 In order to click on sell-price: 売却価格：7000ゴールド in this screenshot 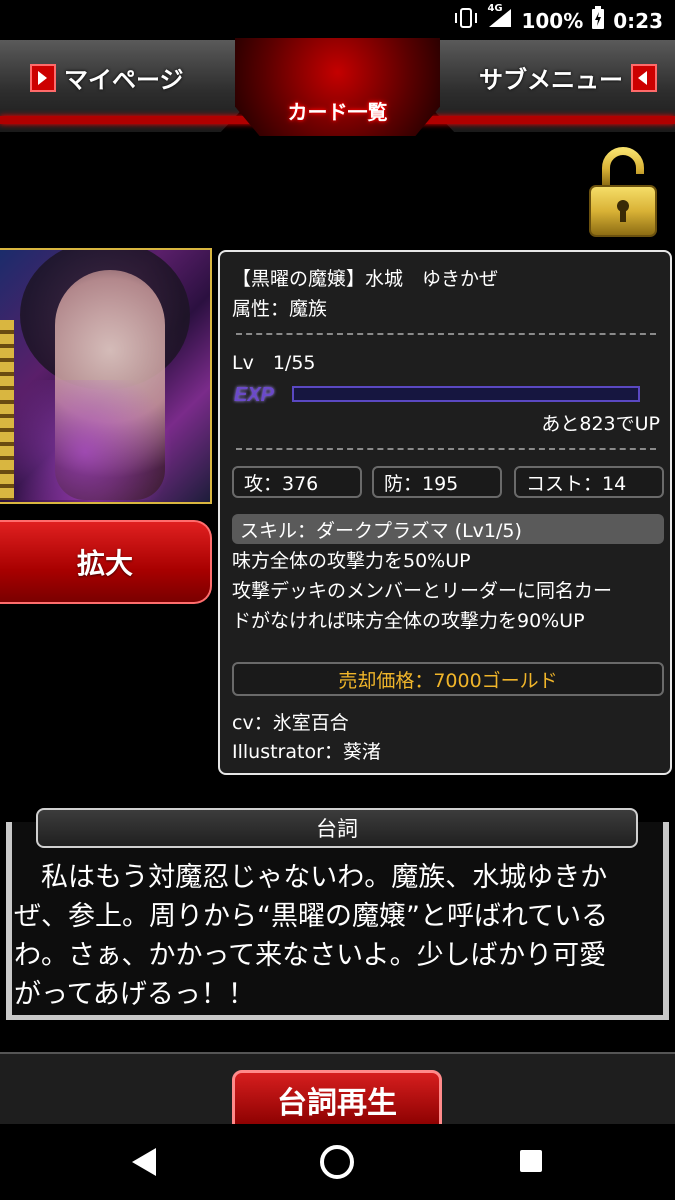, I will do `click(448, 679)`.